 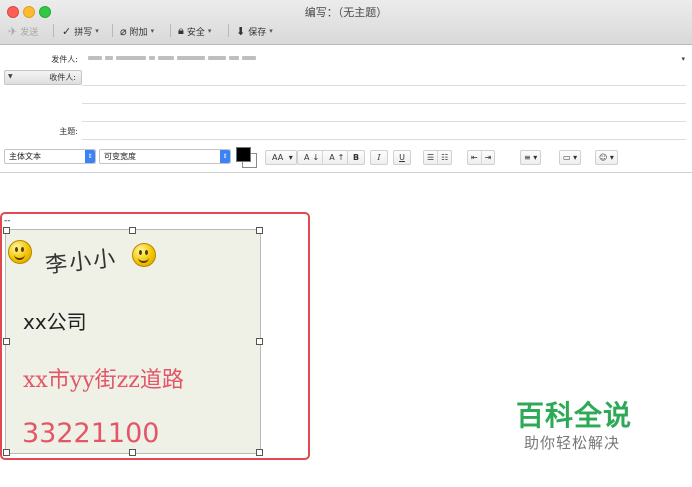 What do you see at coordinates (50, 156) in the screenshot?
I see `font-family-select: 主体文本 ⇕` at bounding box center [50, 156].